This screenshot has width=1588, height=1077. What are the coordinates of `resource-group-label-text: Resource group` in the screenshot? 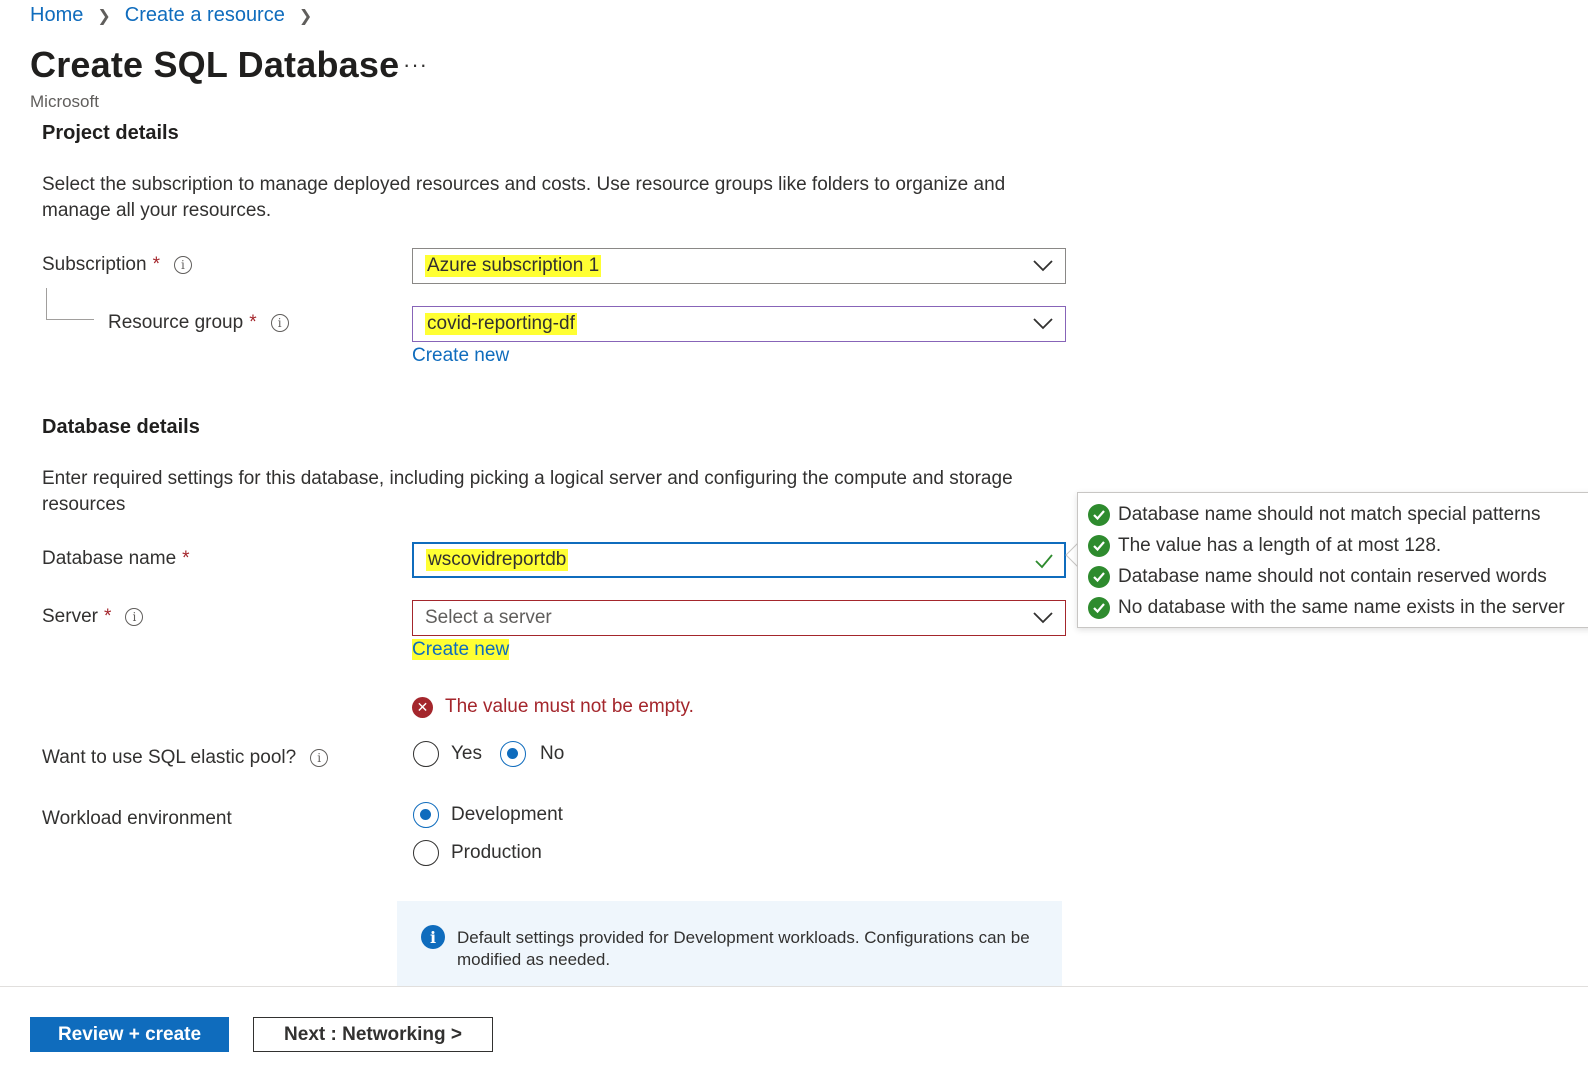 It's located at (176, 322).